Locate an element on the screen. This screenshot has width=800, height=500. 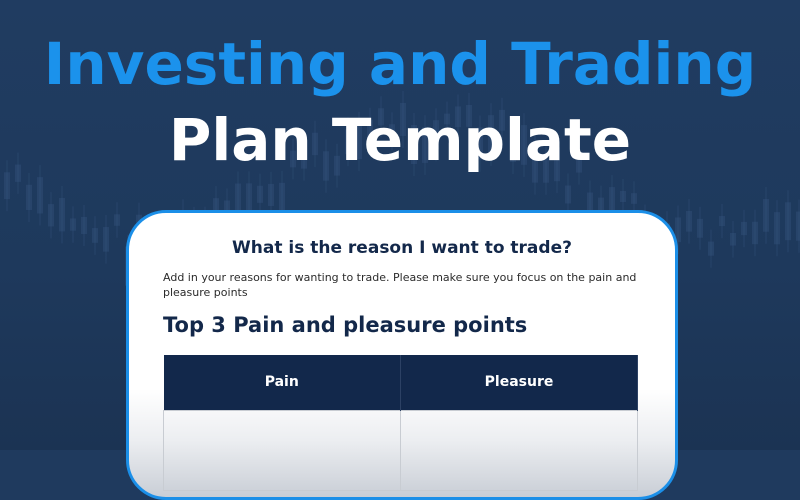
table-row is located at coordinates (400, 450).